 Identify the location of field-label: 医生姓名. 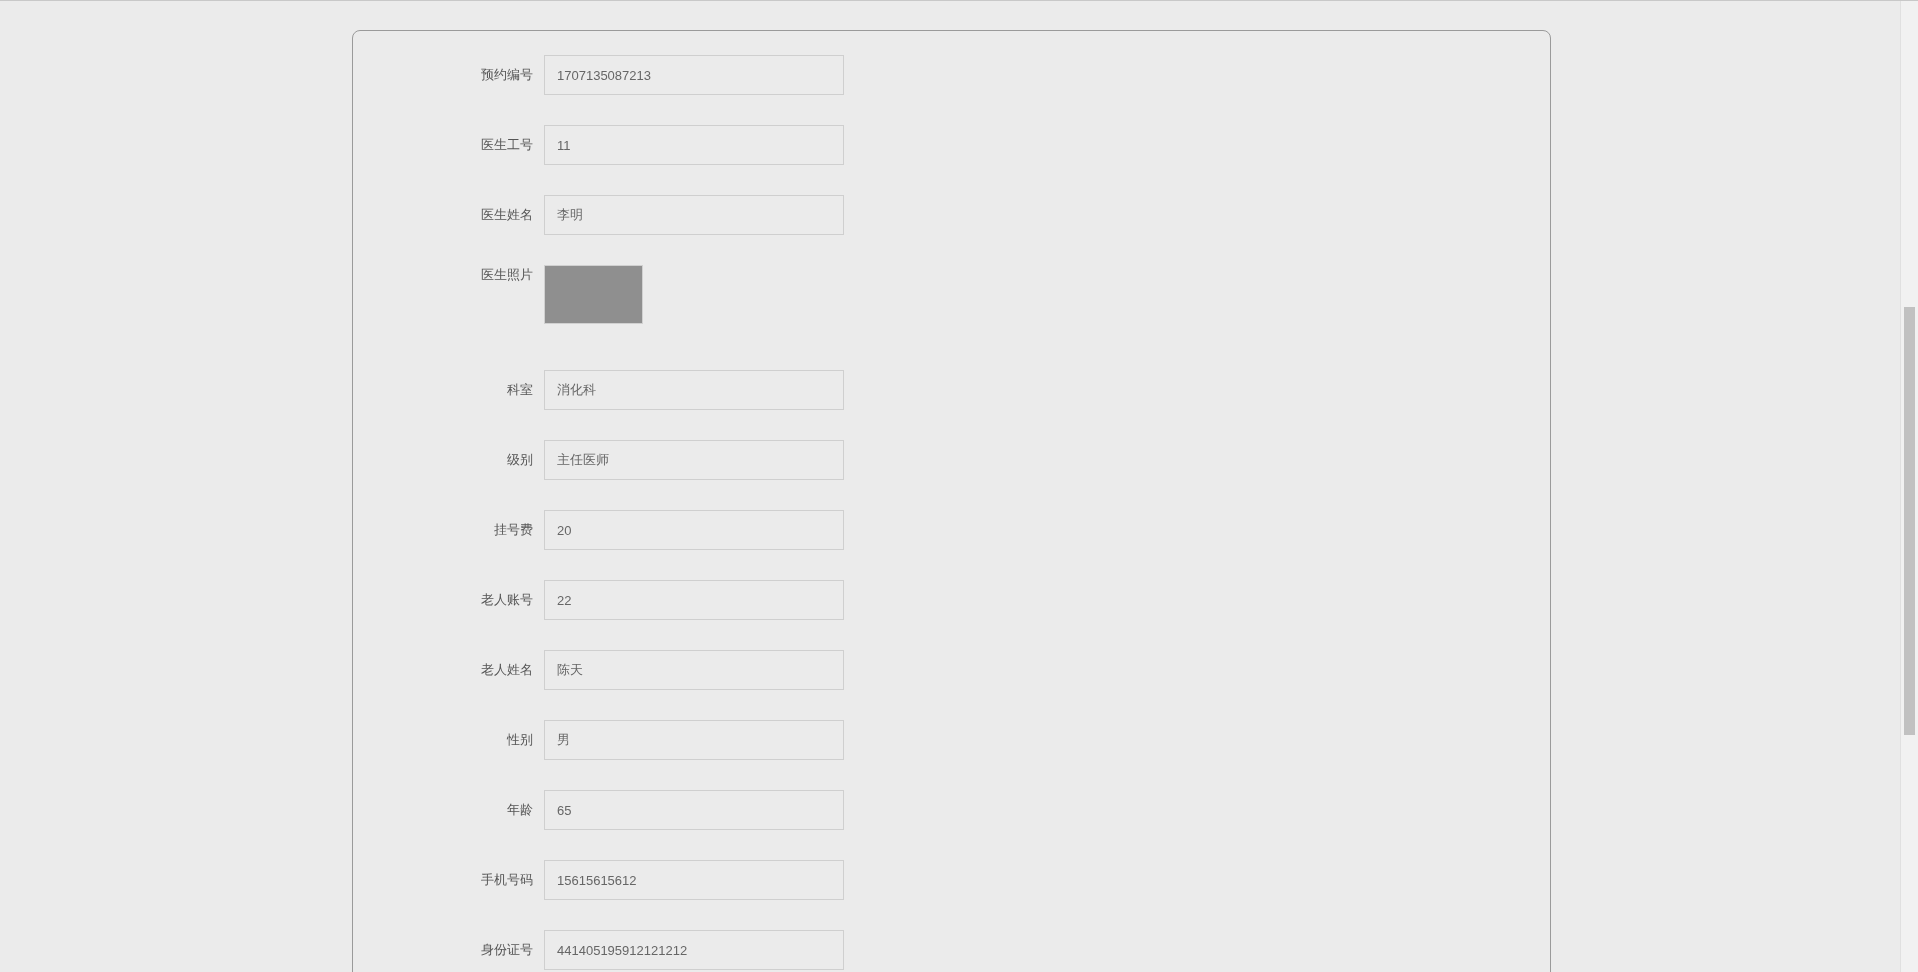
(506, 215).